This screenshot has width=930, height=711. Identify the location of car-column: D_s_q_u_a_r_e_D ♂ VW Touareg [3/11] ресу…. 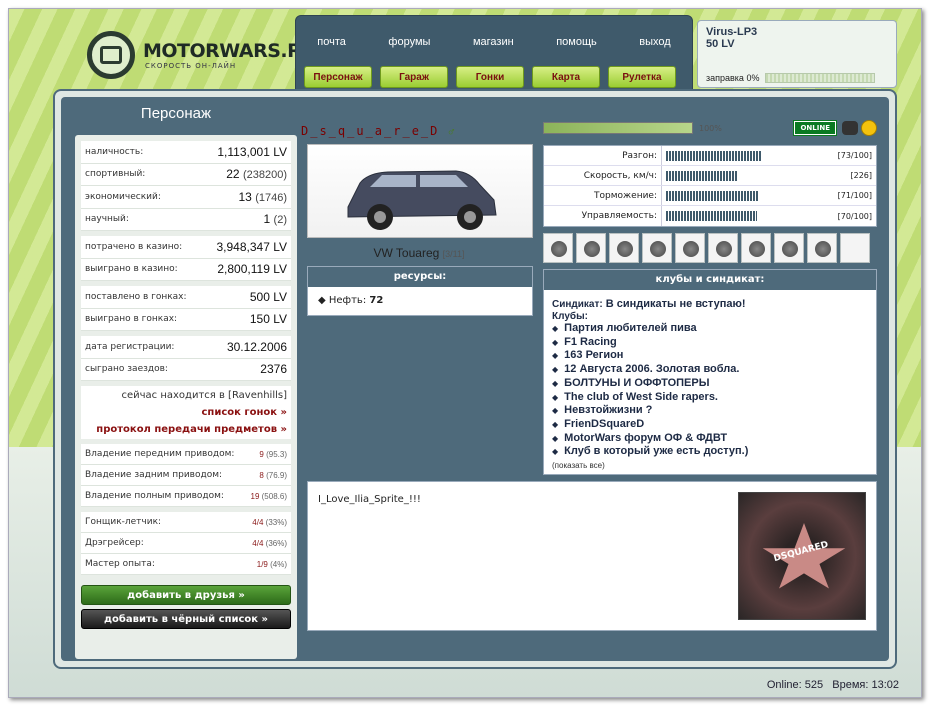
(419, 218).